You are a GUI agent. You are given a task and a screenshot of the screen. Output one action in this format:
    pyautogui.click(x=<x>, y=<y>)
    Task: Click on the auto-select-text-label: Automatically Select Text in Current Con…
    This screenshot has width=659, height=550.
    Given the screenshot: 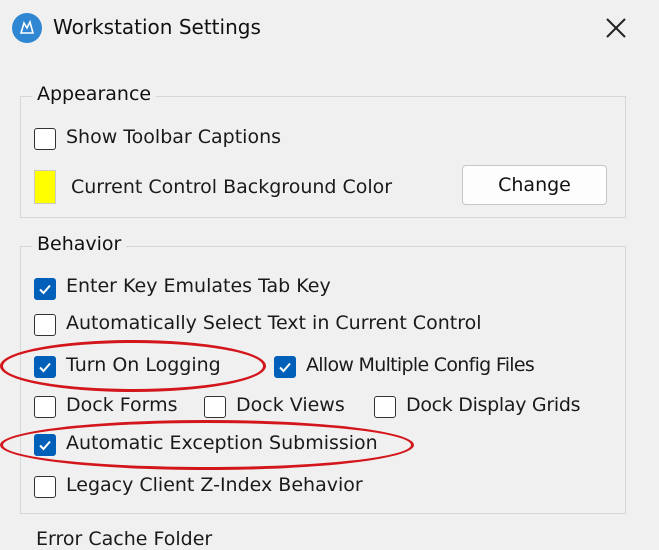 What is the action you would take?
    pyautogui.click(x=274, y=323)
    